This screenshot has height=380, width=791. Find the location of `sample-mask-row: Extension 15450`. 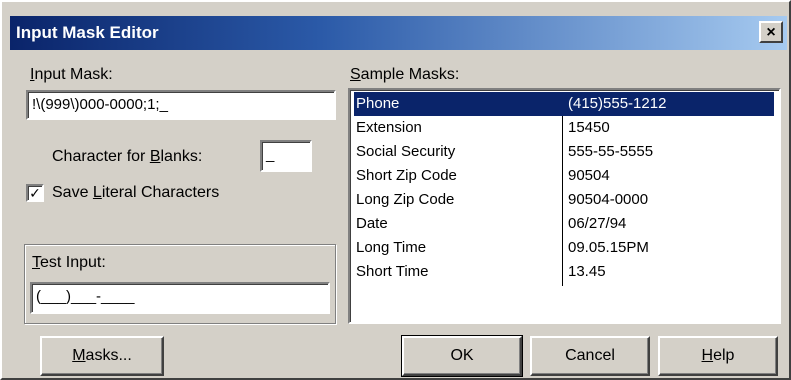

sample-mask-row: Extension 15450 is located at coordinates (564, 128).